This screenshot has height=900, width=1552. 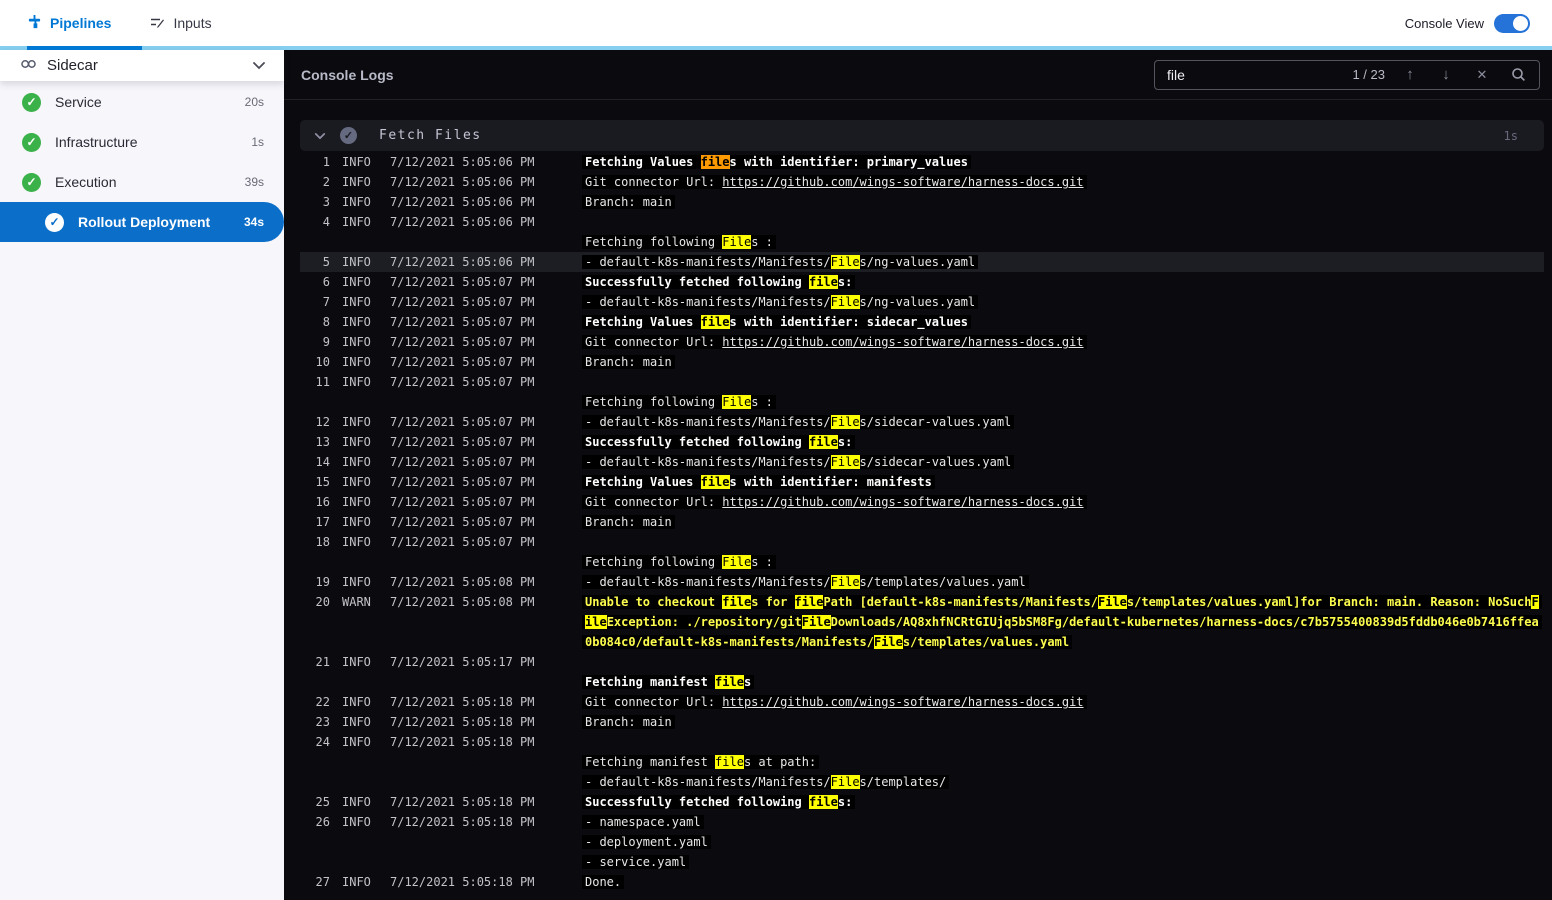 What do you see at coordinates (462, 602) in the screenshot?
I see `log-timestamp: 7/12/2021 5:05:08 PM` at bounding box center [462, 602].